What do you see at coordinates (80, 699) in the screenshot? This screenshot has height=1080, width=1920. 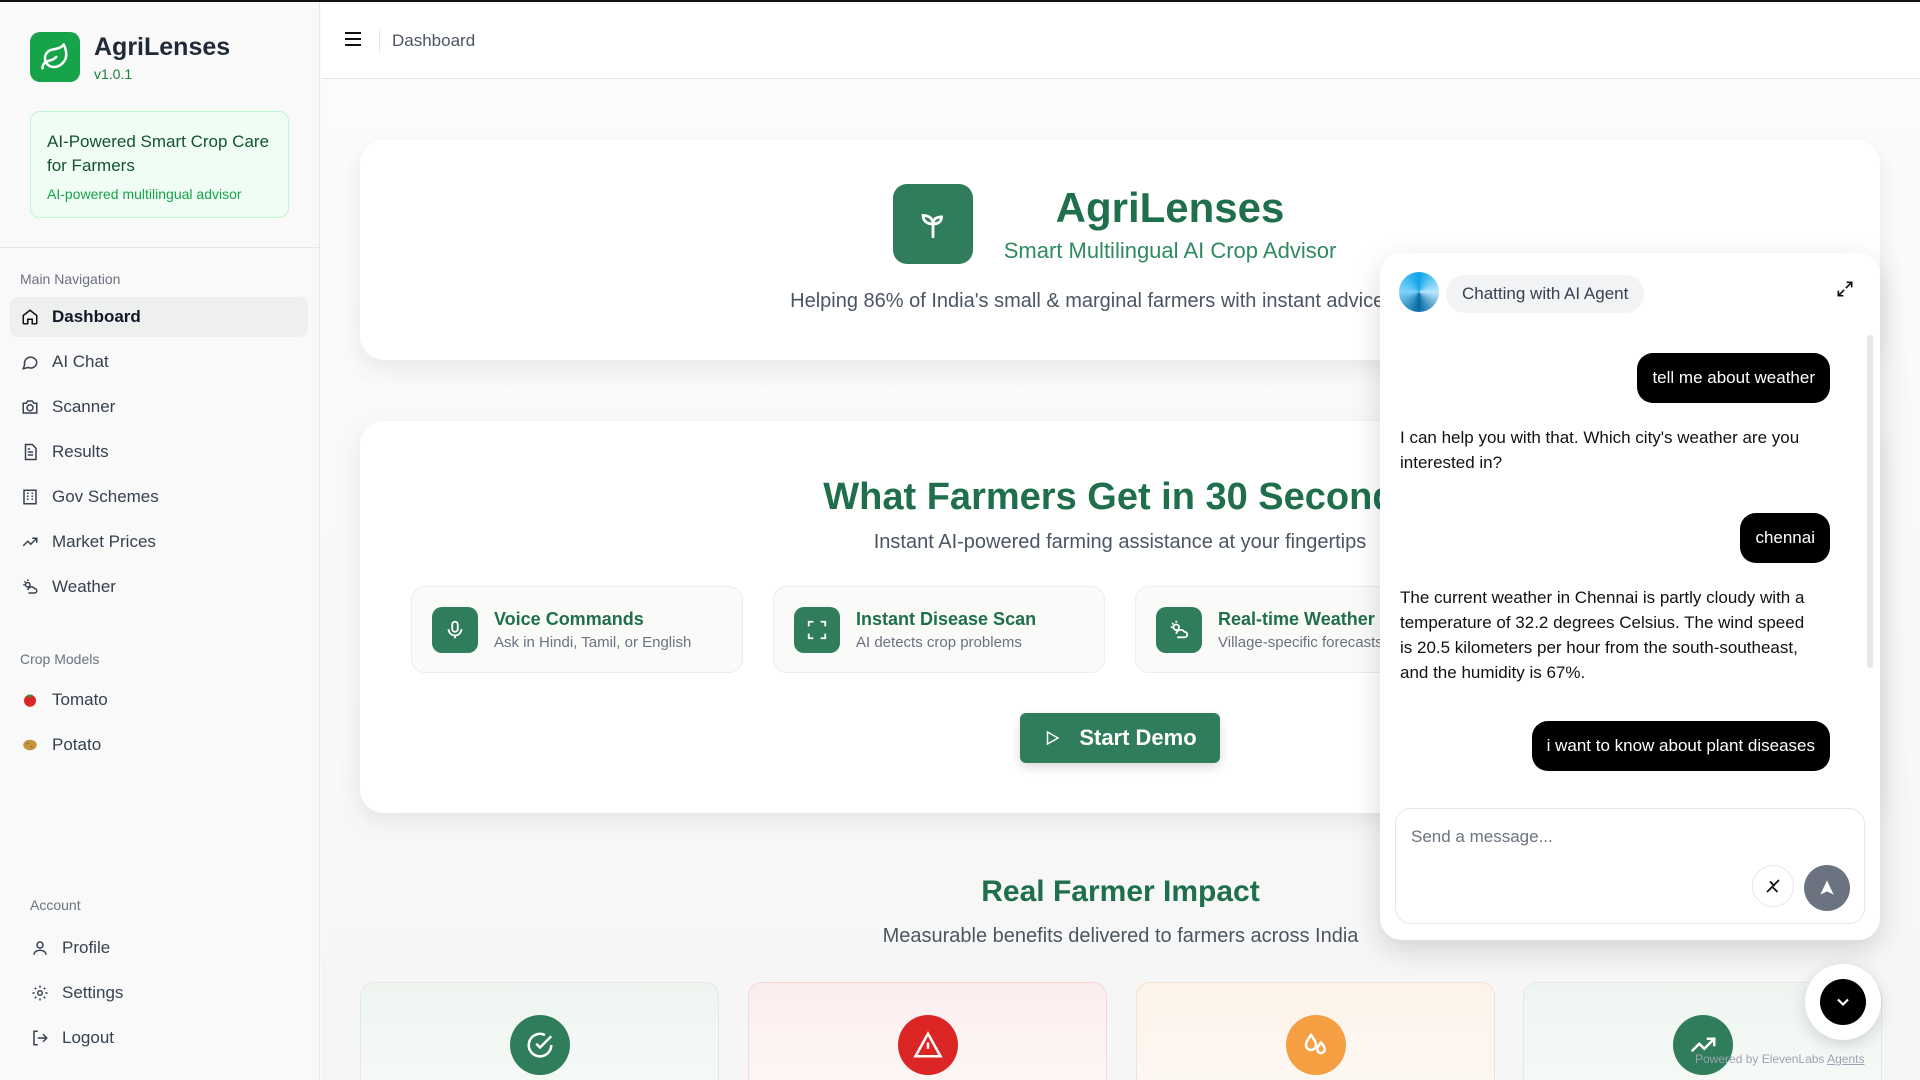 I see `sidebar-item-label: Tomato` at bounding box center [80, 699].